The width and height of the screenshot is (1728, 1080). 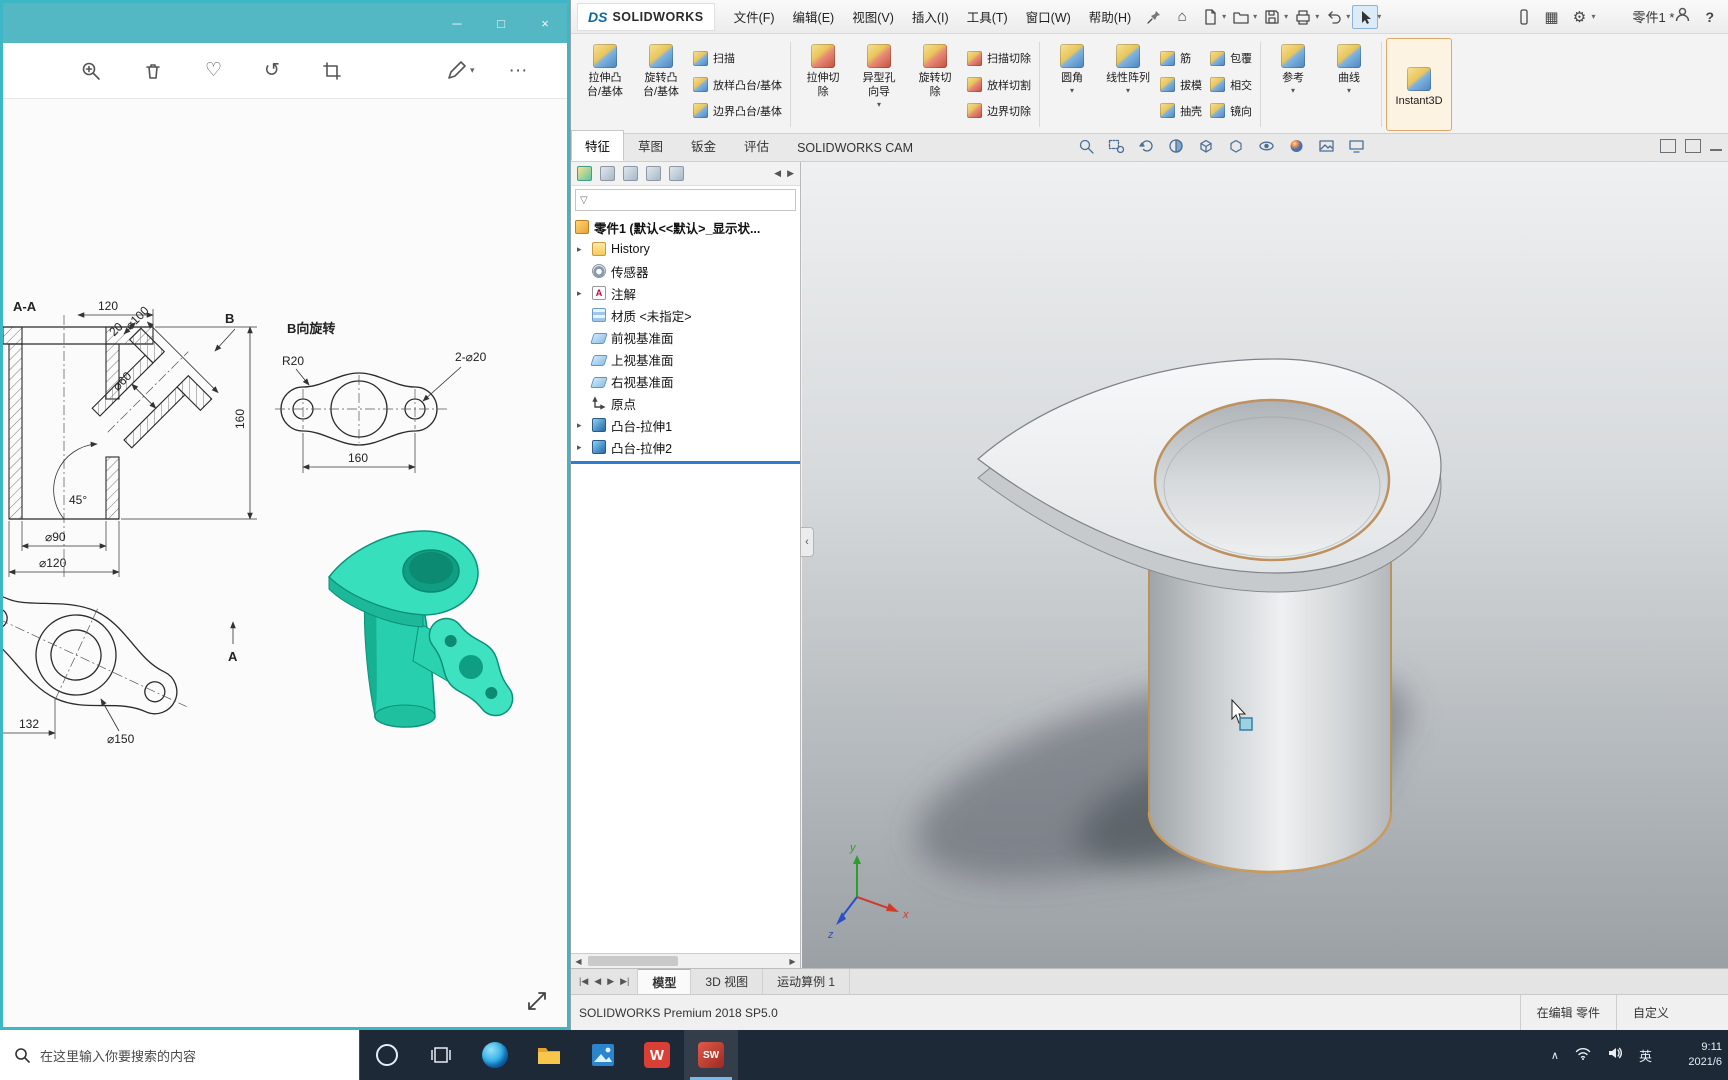 I want to click on touch-mode-icon, so click(x=1524, y=17).